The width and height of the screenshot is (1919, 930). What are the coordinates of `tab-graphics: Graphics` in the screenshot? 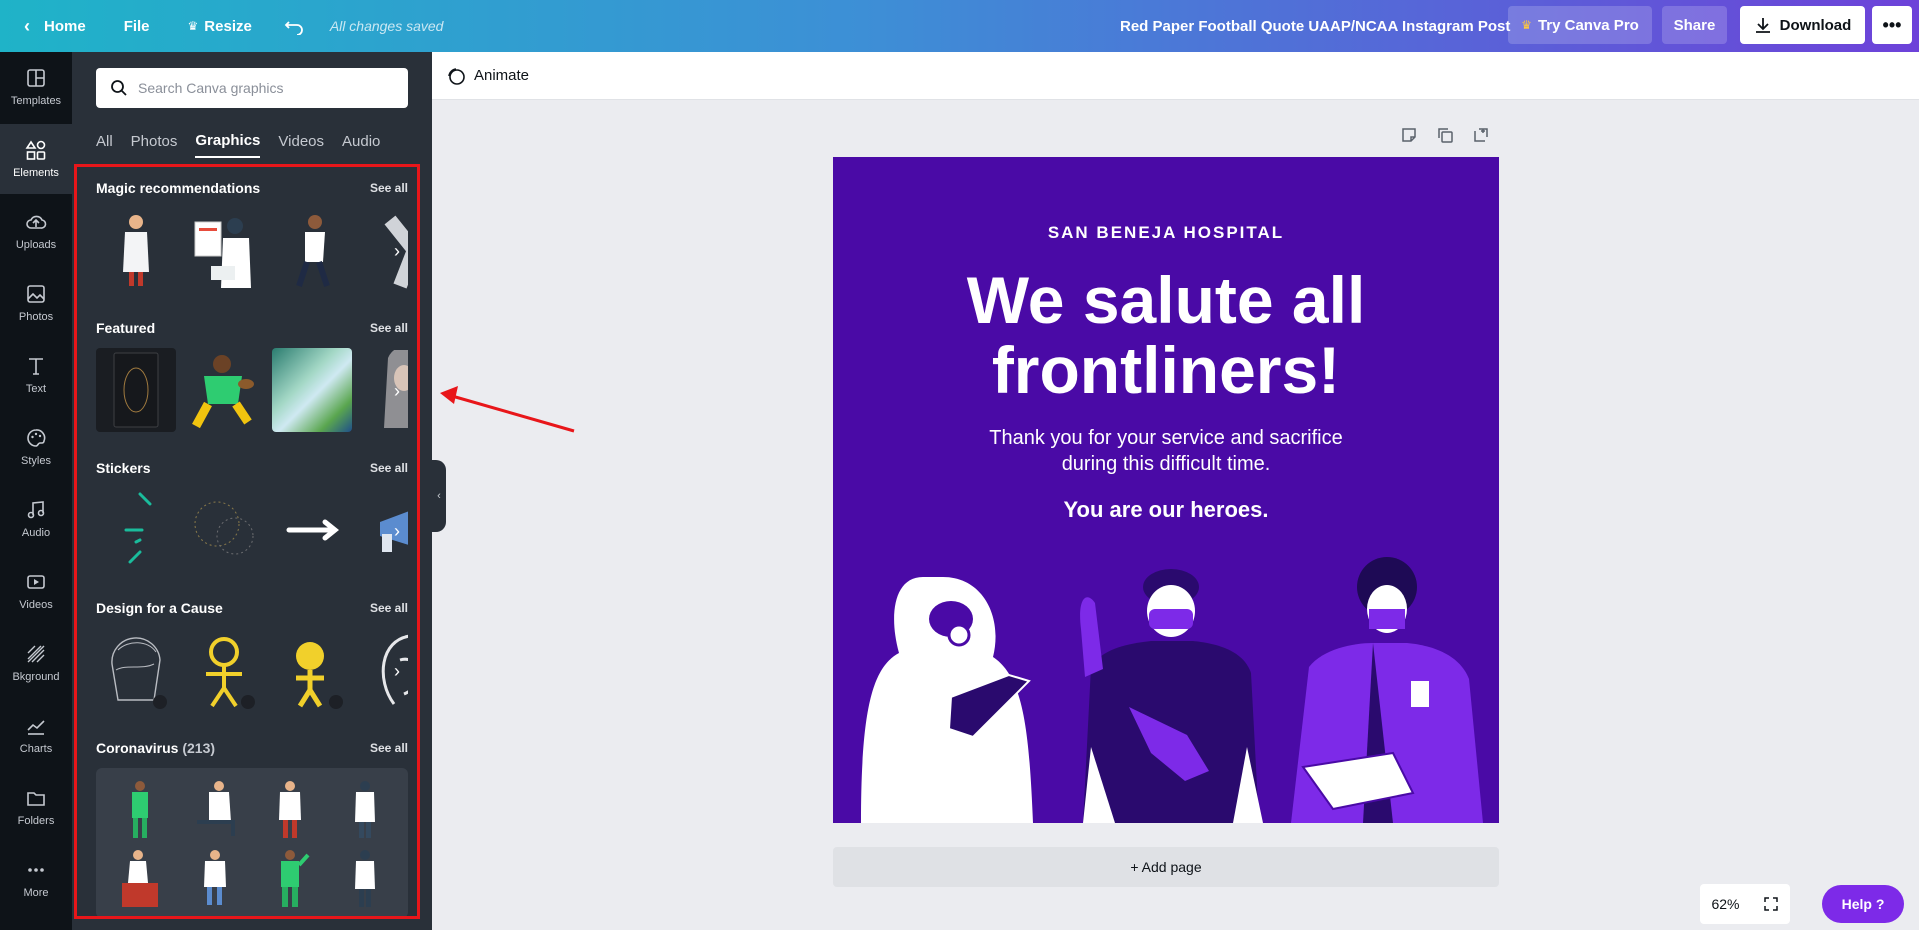 It's located at (228, 141).